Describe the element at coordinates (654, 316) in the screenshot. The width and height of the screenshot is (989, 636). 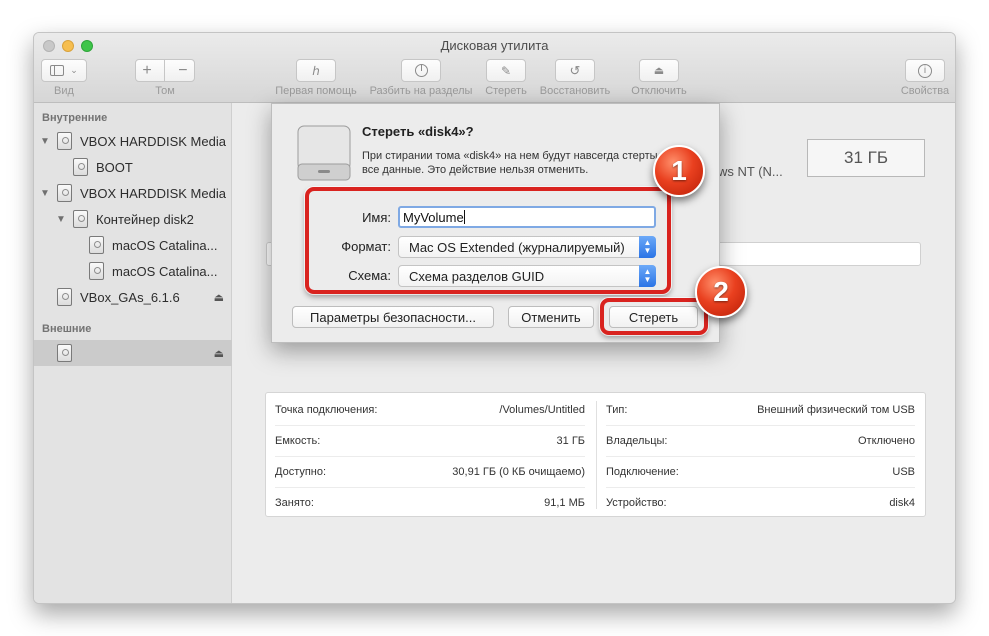
I see `highlight-erase-button` at that location.